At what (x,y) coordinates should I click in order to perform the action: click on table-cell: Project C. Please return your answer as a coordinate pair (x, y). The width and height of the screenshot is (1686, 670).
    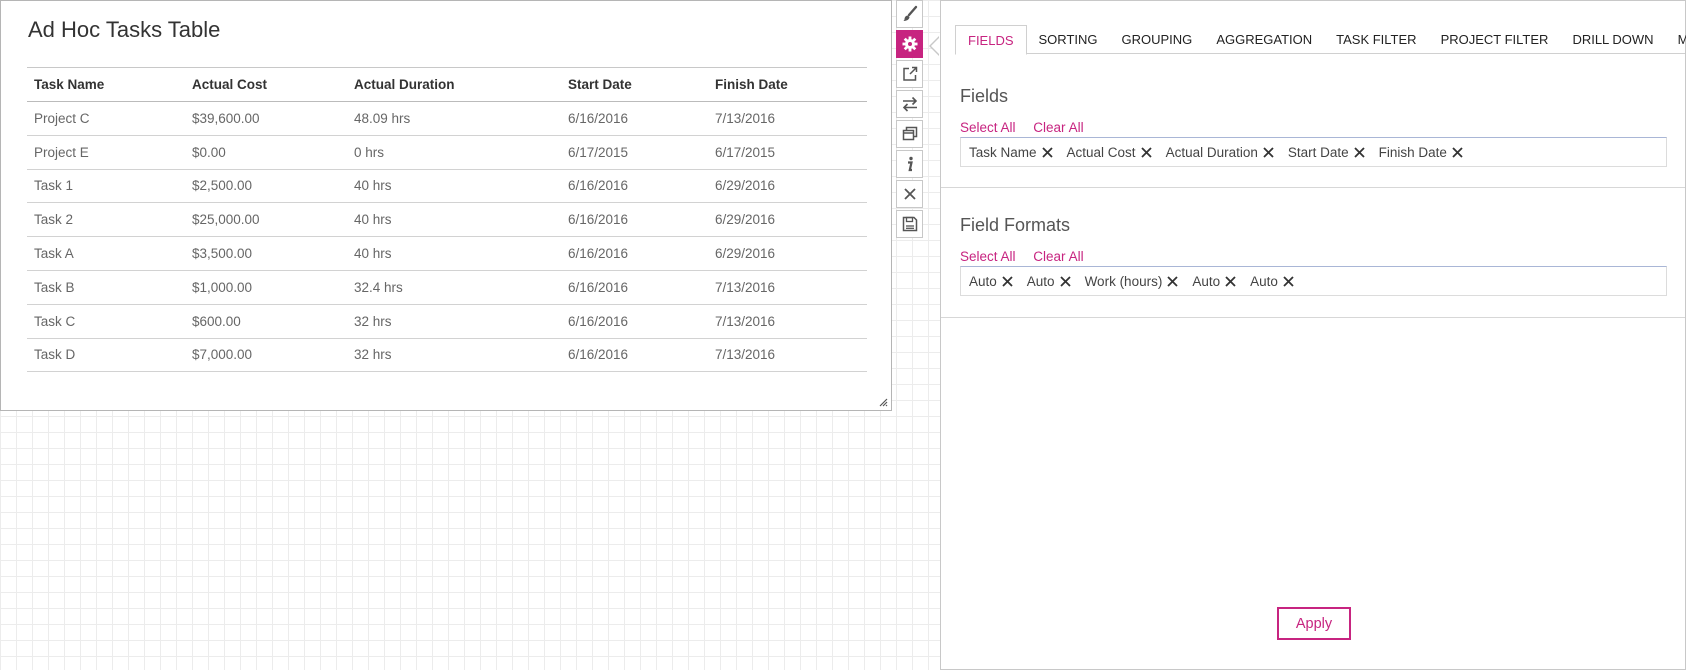
    Looking at the image, I should click on (106, 118).